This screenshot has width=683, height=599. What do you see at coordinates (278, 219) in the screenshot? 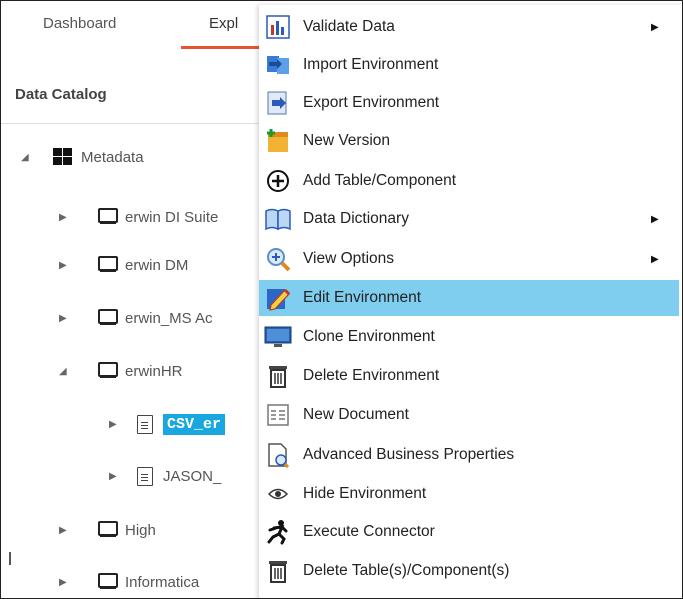
I see `book-icon` at bounding box center [278, 219].